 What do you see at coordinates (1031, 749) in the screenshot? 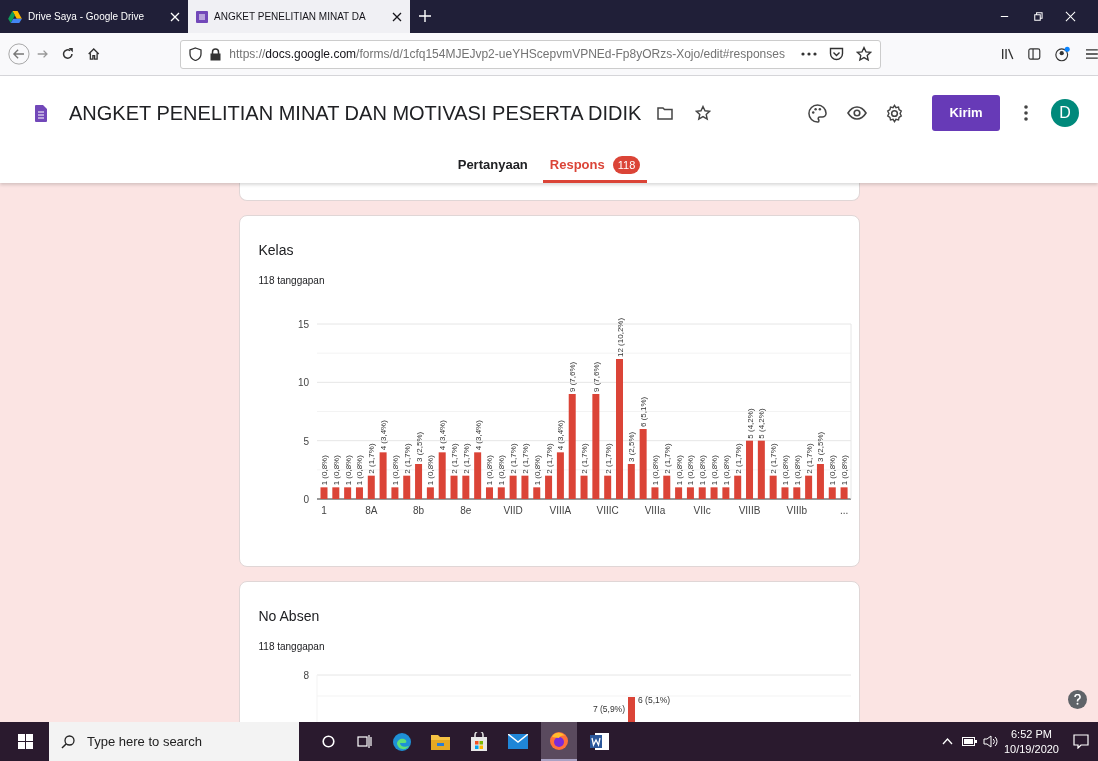
I see `clock-date: 10/19/2020` at bounding box center [1031, 749].